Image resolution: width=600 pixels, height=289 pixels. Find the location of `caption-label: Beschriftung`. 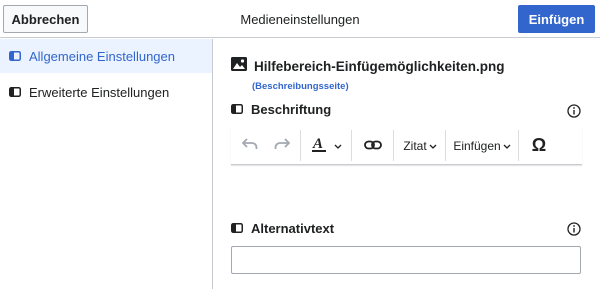

caption-label: Beschriftung is located at coordinates (291, 109).